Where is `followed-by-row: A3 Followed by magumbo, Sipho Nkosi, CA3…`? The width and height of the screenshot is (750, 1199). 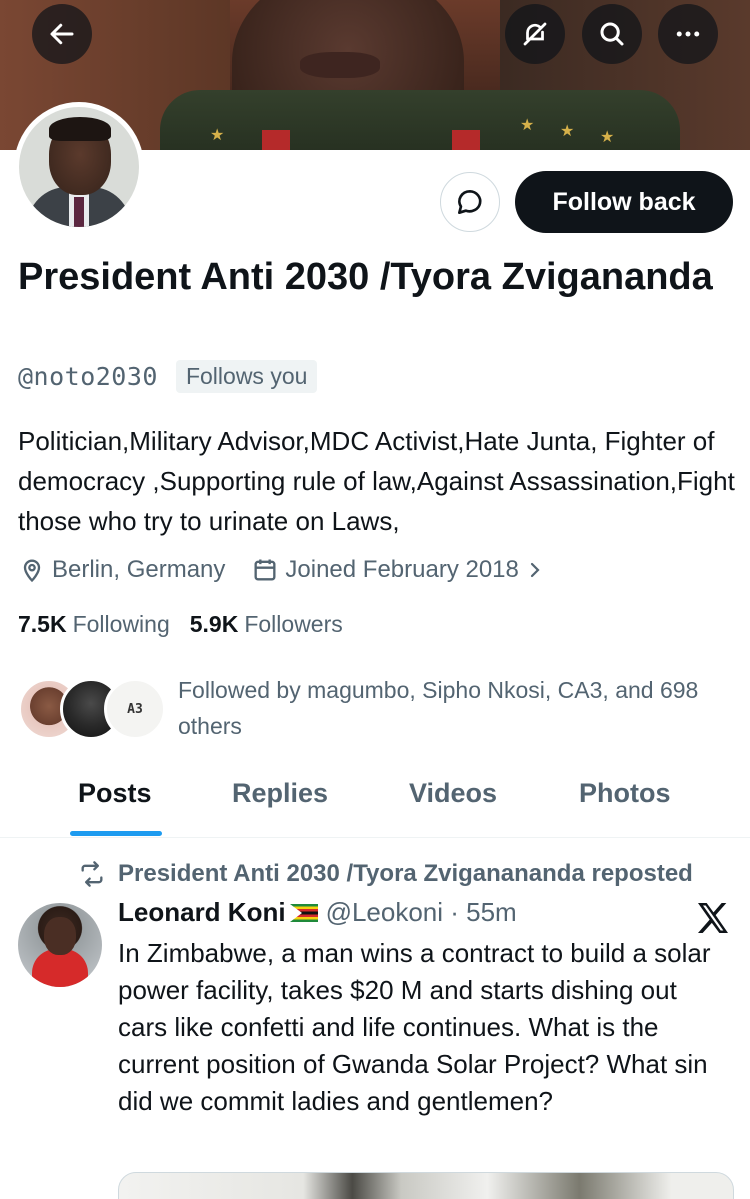 followed-by-row: A3 Followed by magumbo, Sipho Nkosi, CA3… is located at coordinates (378, 708).